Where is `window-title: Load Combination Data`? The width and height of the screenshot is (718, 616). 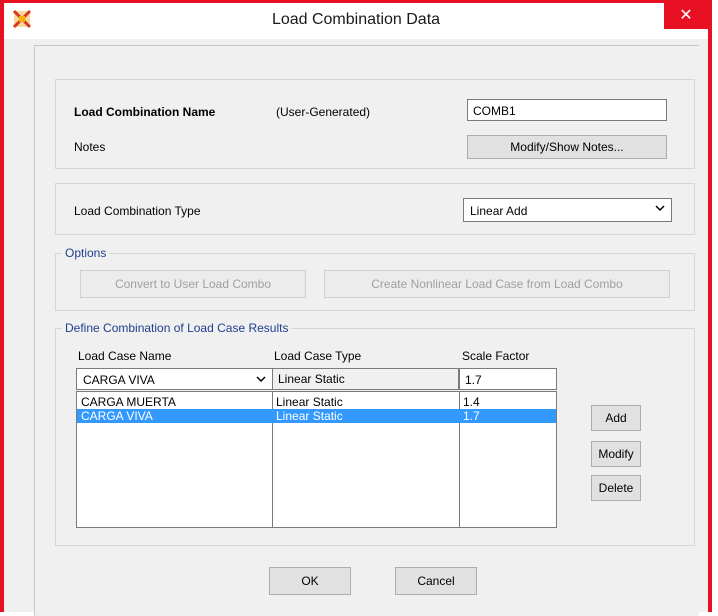
window-title: Load Combination Data is located at coordinates (356, 19).